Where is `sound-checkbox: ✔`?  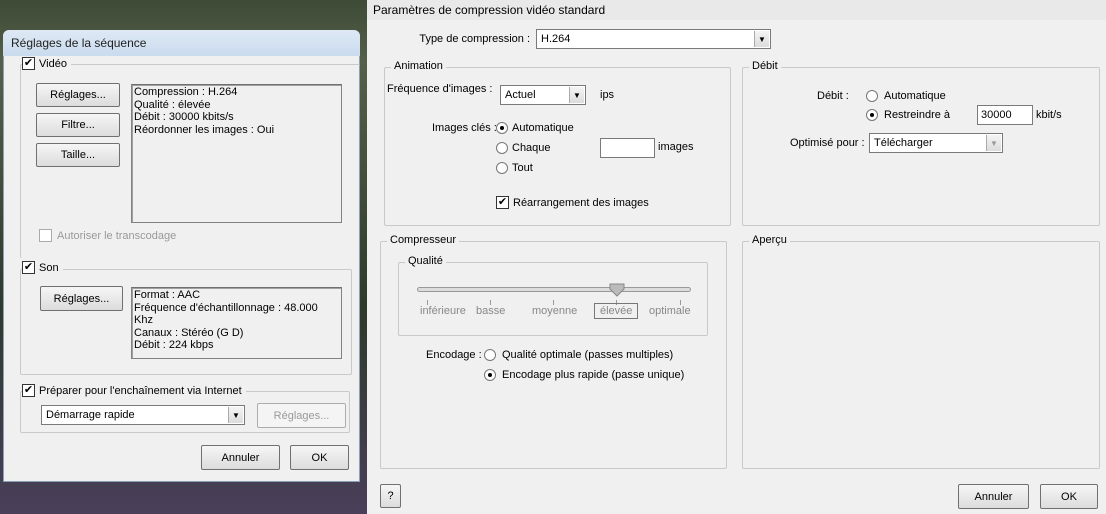
sound-checkbox: ✔ is located at coordinates (28, 267).